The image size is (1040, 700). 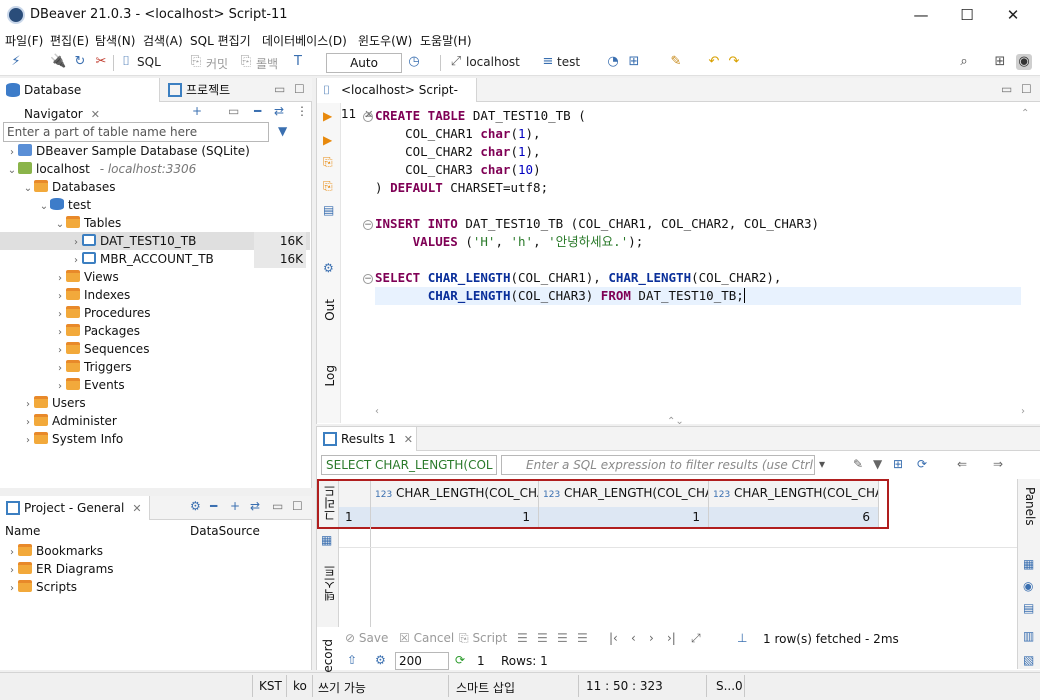 I want to click on tab-results-1: Results 1 ✕, so click(x=367, y=439).